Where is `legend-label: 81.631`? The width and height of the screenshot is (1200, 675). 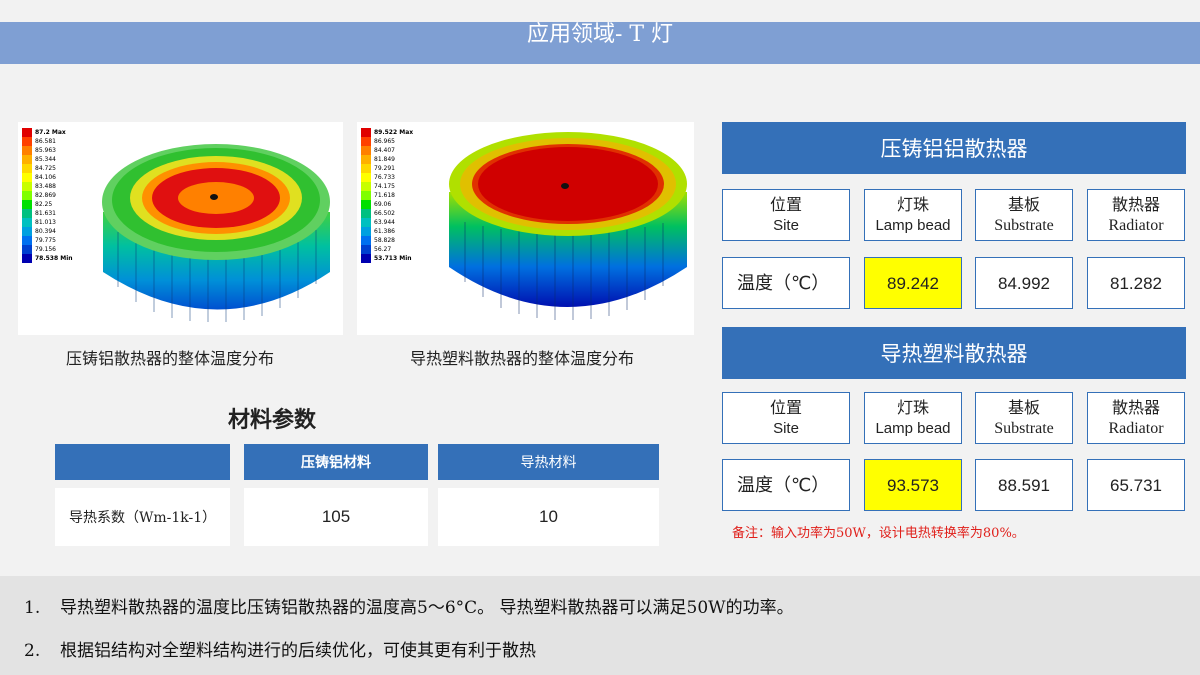 legend-label: 81.631 is located at coordinates (45, 213).